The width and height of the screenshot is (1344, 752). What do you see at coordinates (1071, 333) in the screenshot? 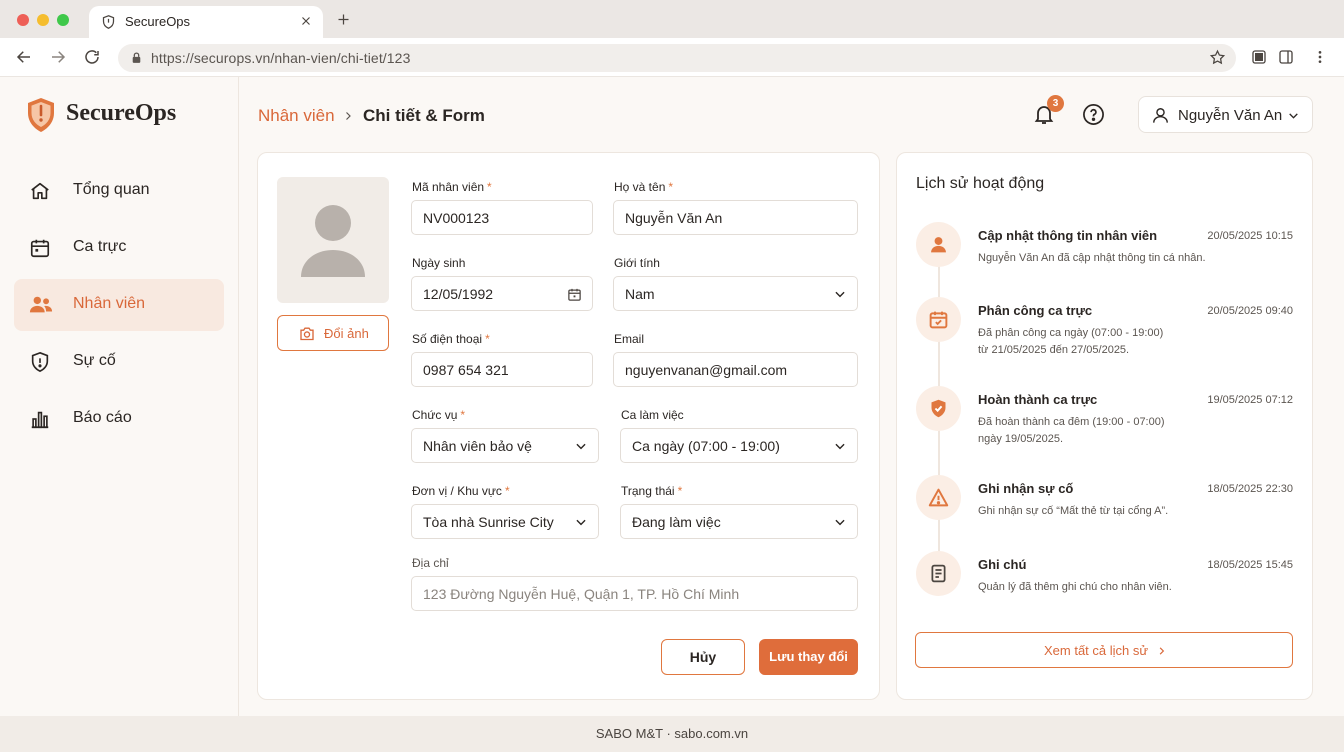
I see `activity-desc: Đã phân công ca ngày (07:00 - 19:00)` at bounding box center [1071, 333].